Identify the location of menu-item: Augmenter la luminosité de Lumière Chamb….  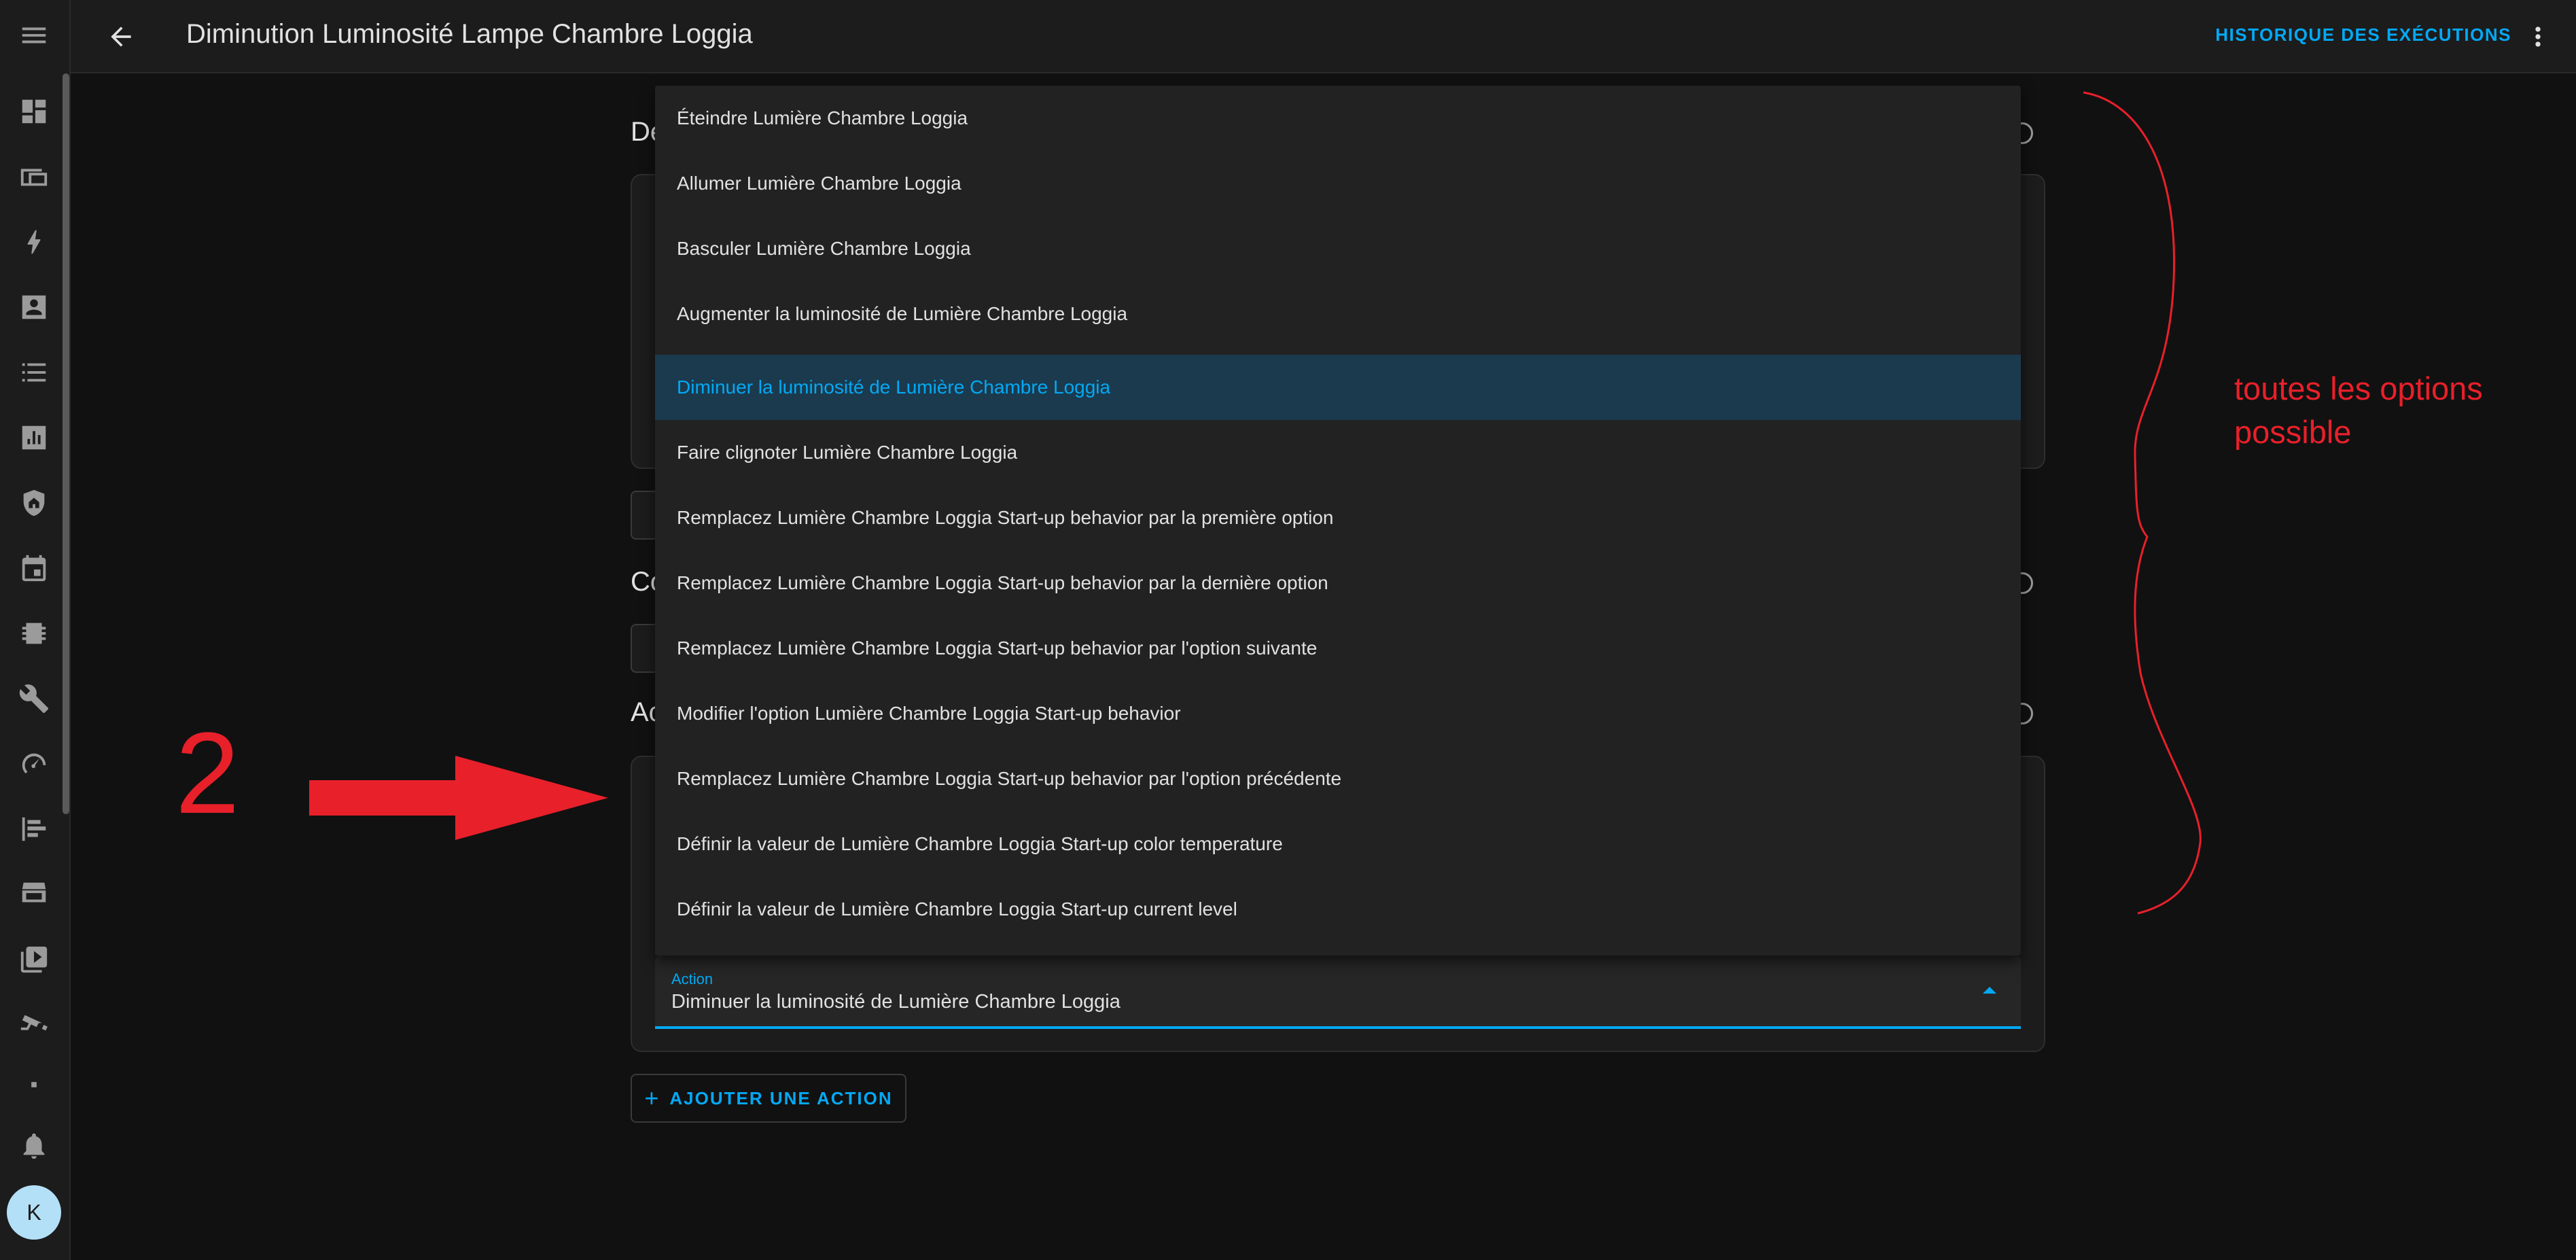
(1338, 314).